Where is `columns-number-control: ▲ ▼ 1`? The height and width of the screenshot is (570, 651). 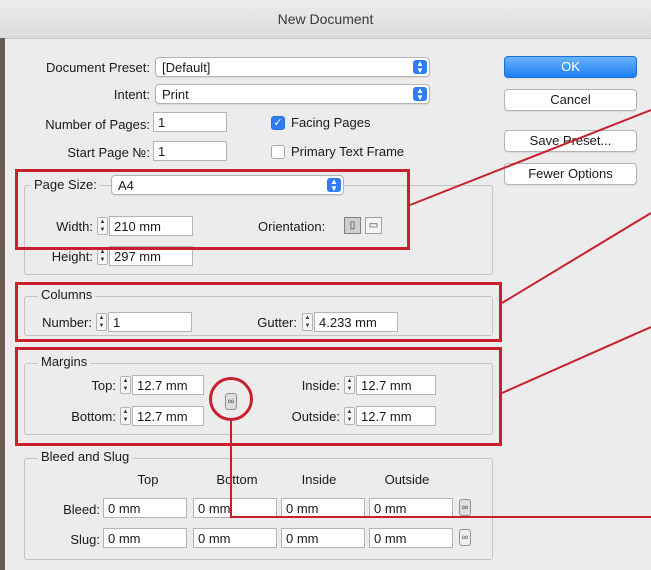 columns-number-control: ▲ ▼ 1 is located at coordinates (144, 322).